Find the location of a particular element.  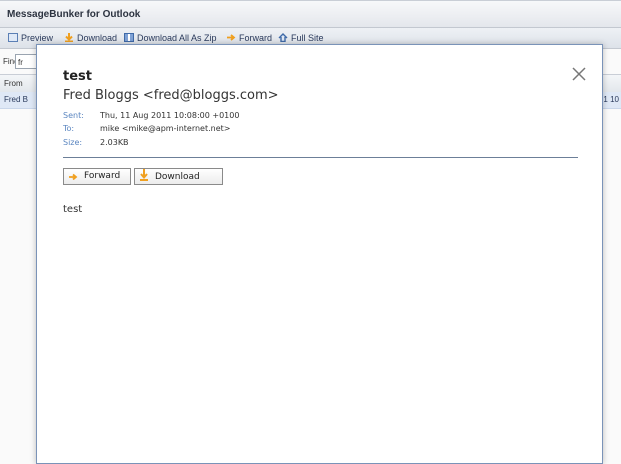

to-row: To: mike <mike@apm-internet.net> is located at coordinates (146, 128).